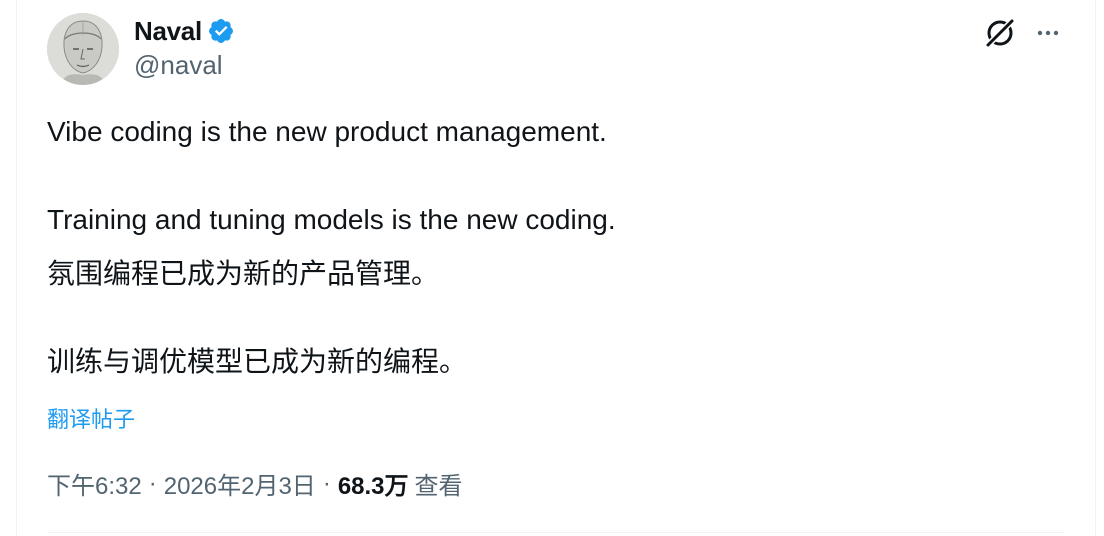 The height and width of the screenshot is (536, 1104). I want to click on verified-badge-icon, so click(221, 31).